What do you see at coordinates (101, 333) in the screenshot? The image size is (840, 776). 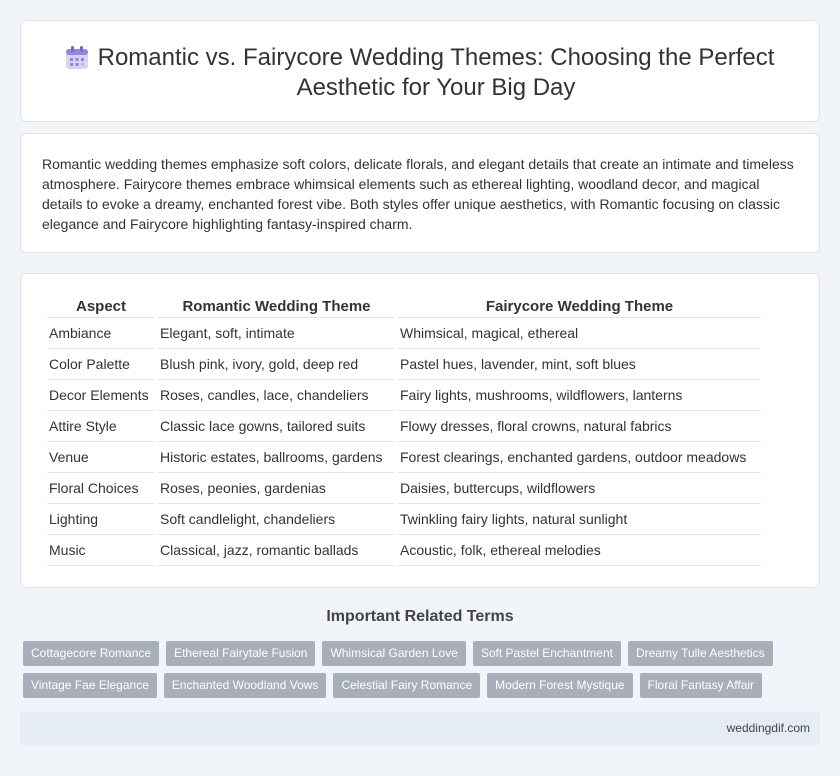 I see `table-cell: Ambiance` at bounding box center [101, 333].